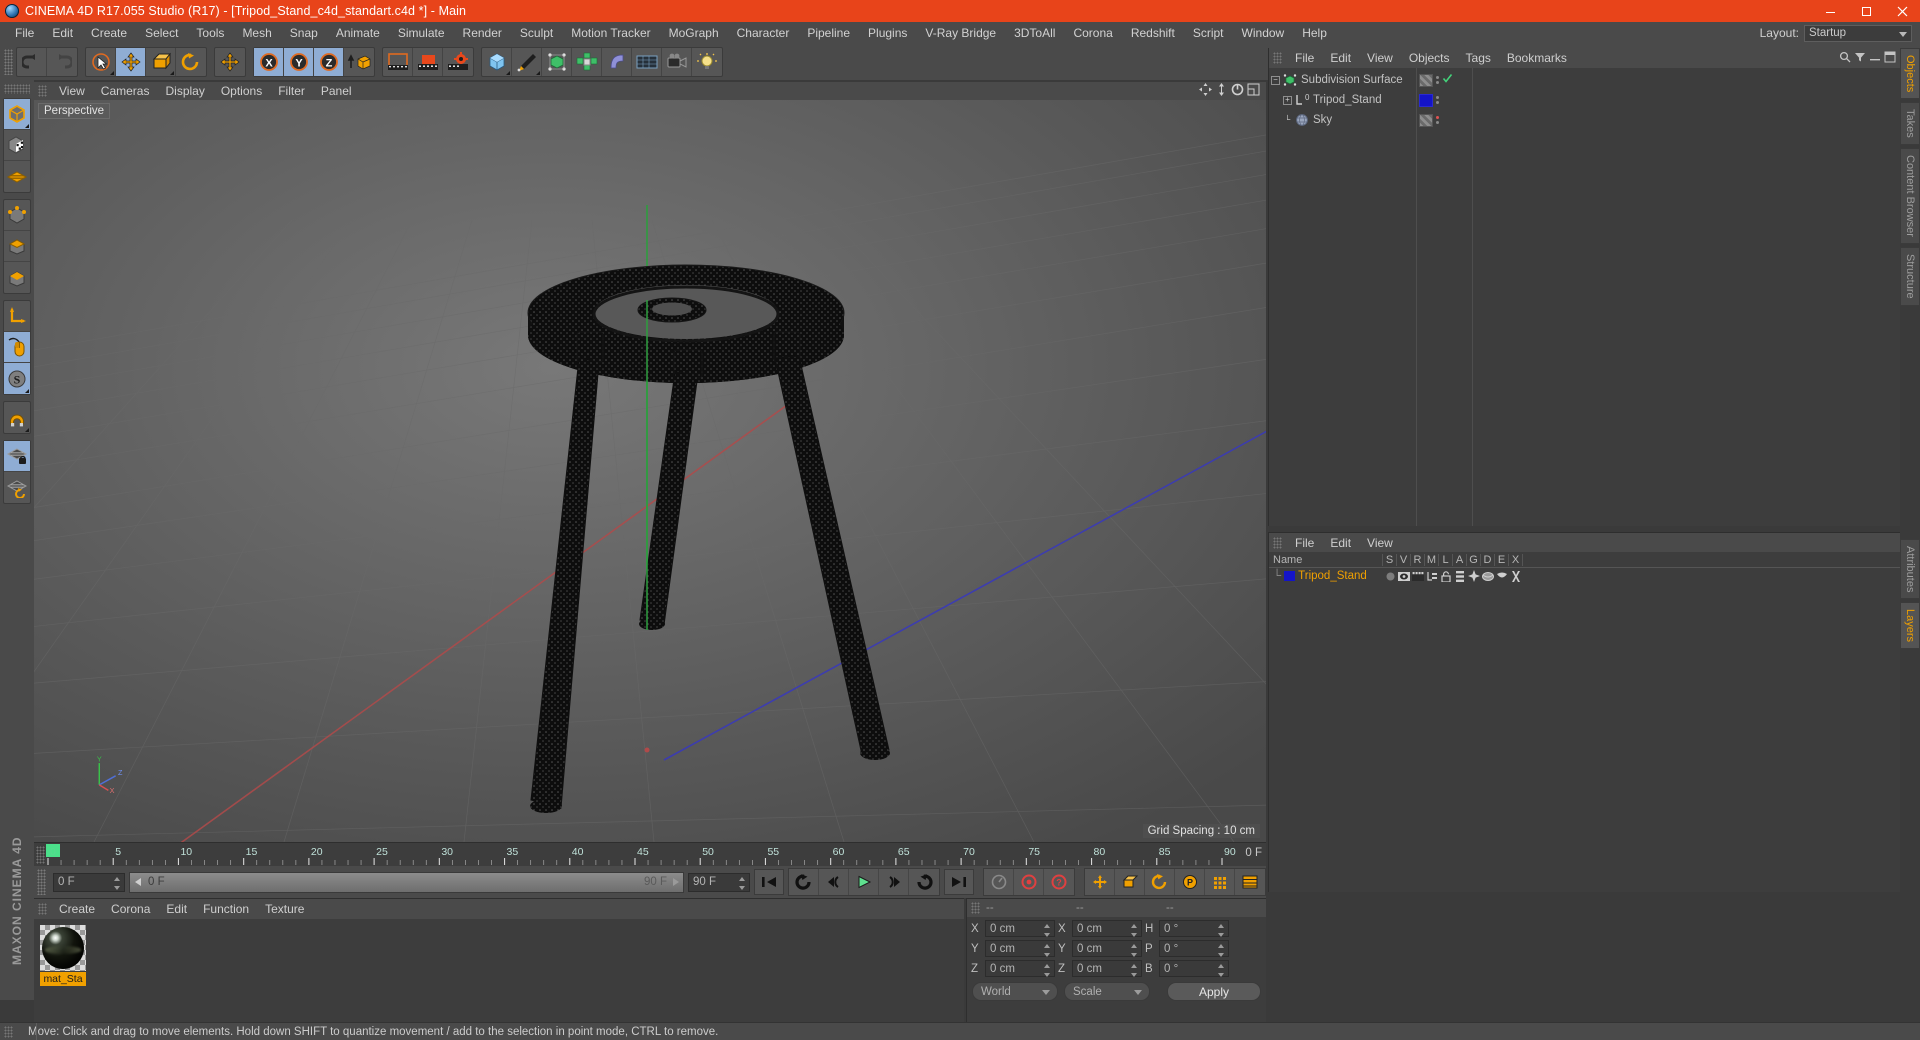  I want to click on keyframe-rotation-toggle, so click(1160, 882).